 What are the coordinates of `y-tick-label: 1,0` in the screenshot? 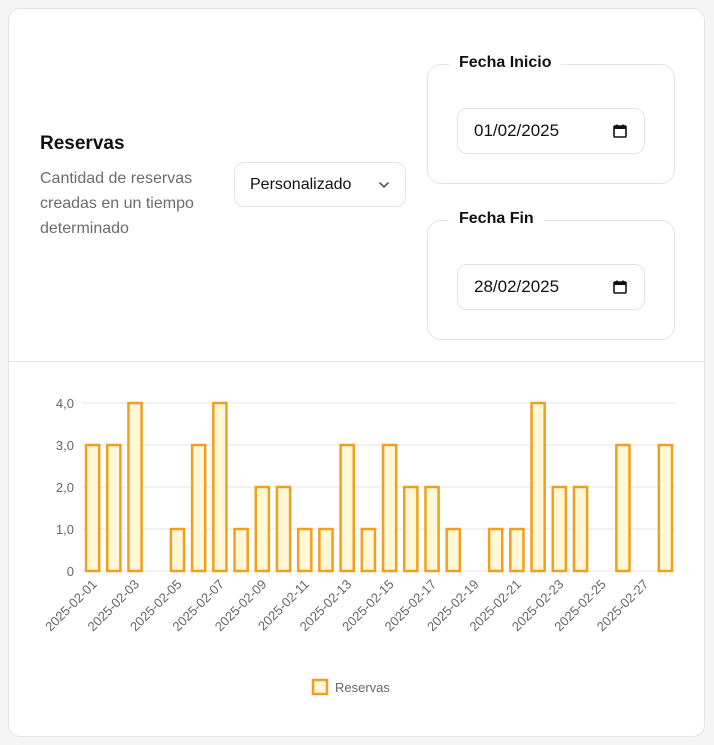 It's located at (65, 529).